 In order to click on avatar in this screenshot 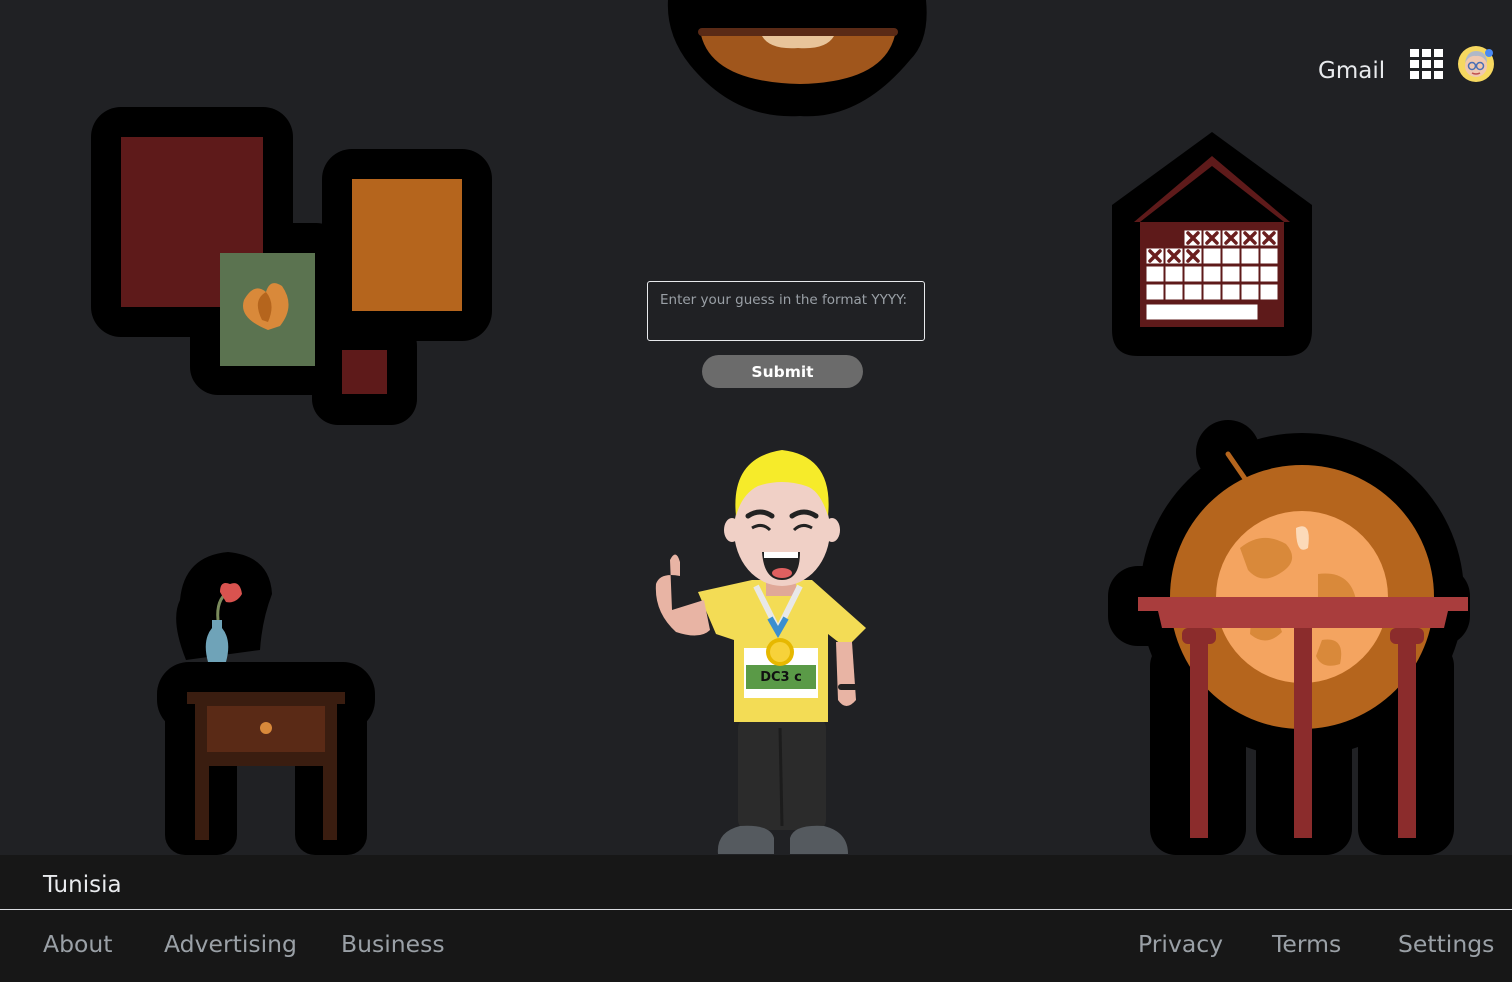, I will do `click(1476, 64)`.